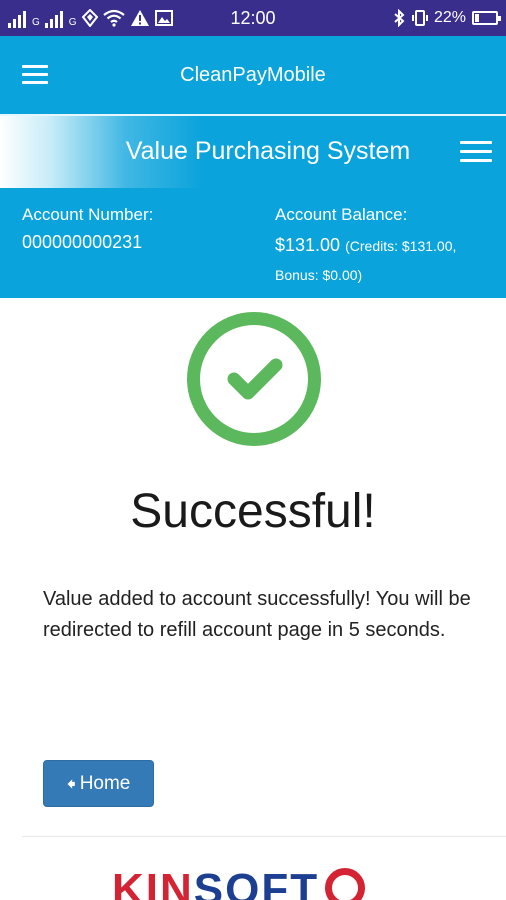 This screenshot has width=506, height=900. What do you see at coordinates (449, 17) in the screenshot?
I see `battery-percent: 22%` at bounding box center [449, 17].